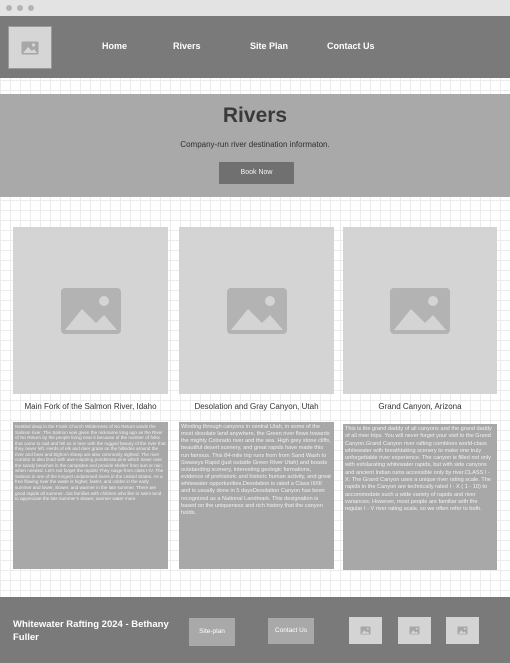 This screenshot has width=510, height=663. Describe the element at coordinates (256, 406) in the screenshot. I see `card-title: Desolation and Gray Canyon, Utah` at that location.